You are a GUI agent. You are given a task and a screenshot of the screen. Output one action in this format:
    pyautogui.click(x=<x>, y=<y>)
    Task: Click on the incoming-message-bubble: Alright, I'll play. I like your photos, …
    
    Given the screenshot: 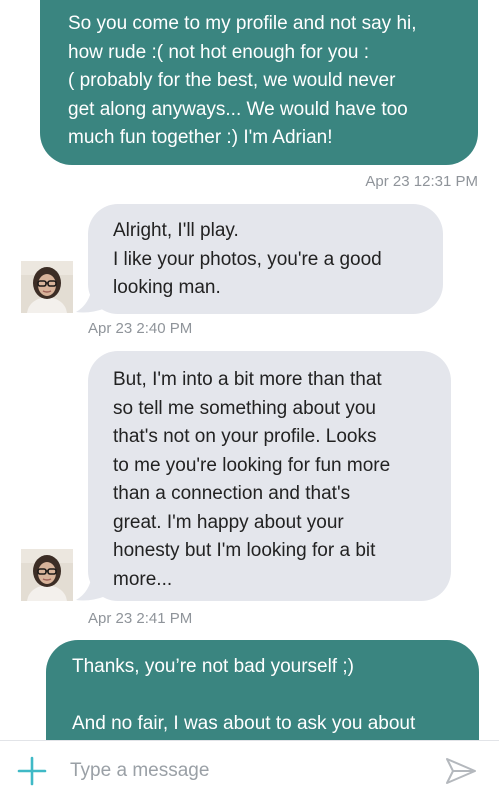 What is the action you would take?
    pyautogui.click(x=265, y=259)
    